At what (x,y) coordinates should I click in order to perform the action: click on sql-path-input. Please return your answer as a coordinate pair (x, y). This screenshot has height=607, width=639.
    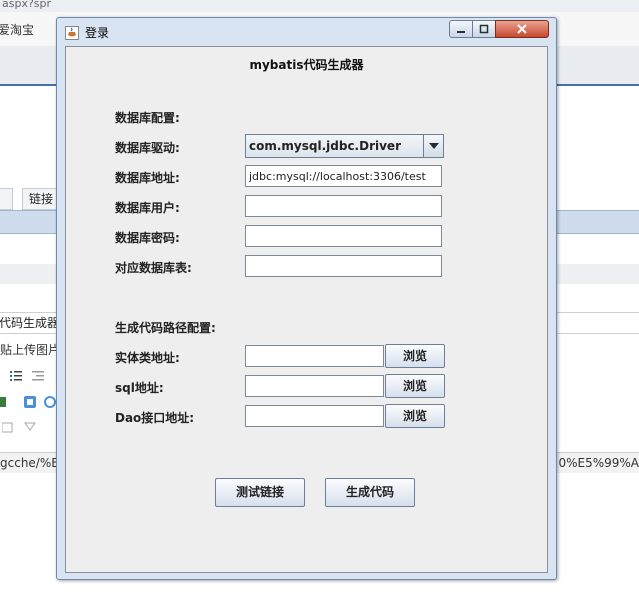
    Looking at the image, I should click on (314, 386).